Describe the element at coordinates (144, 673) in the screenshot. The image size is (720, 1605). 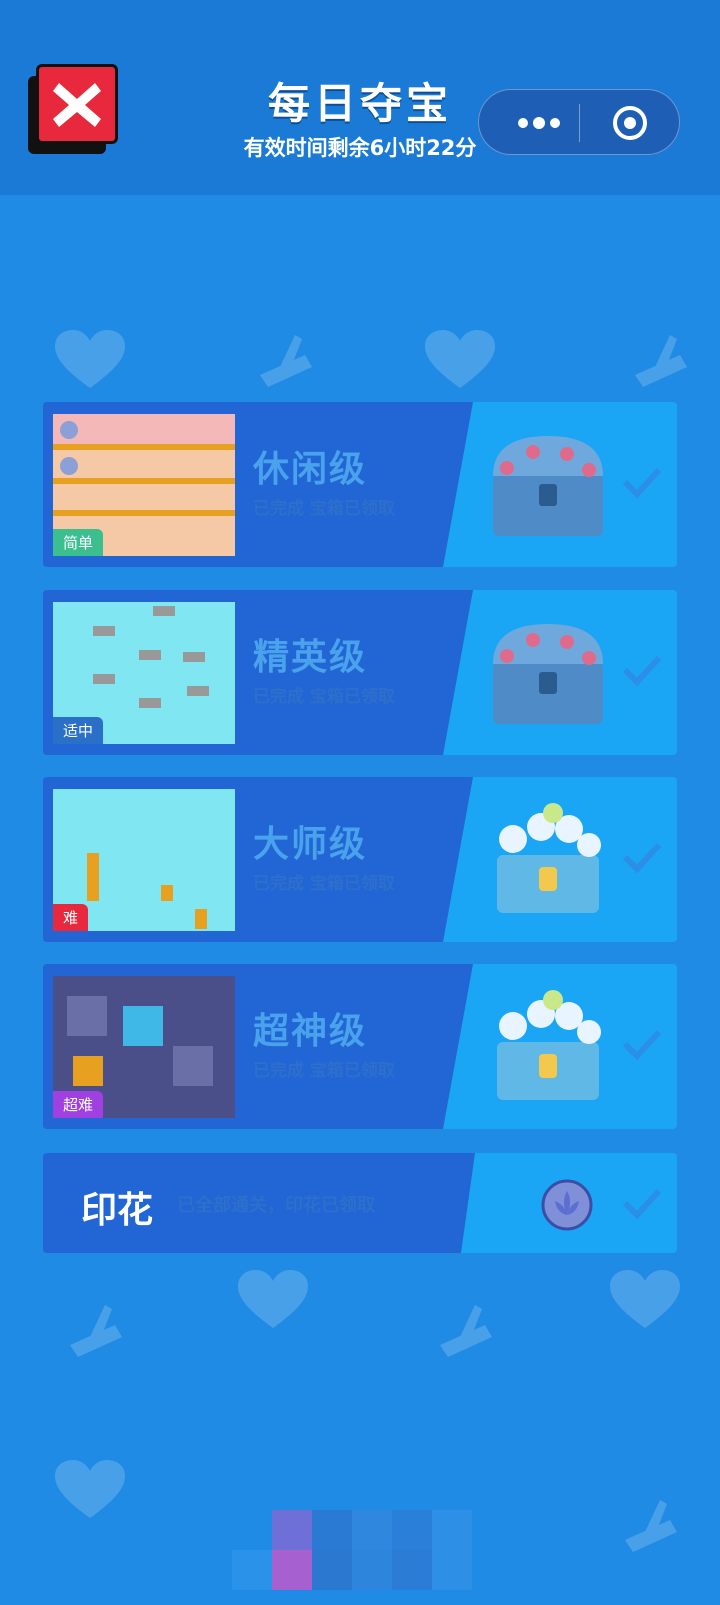
I see `level-thumbnail: 适中` at that location.